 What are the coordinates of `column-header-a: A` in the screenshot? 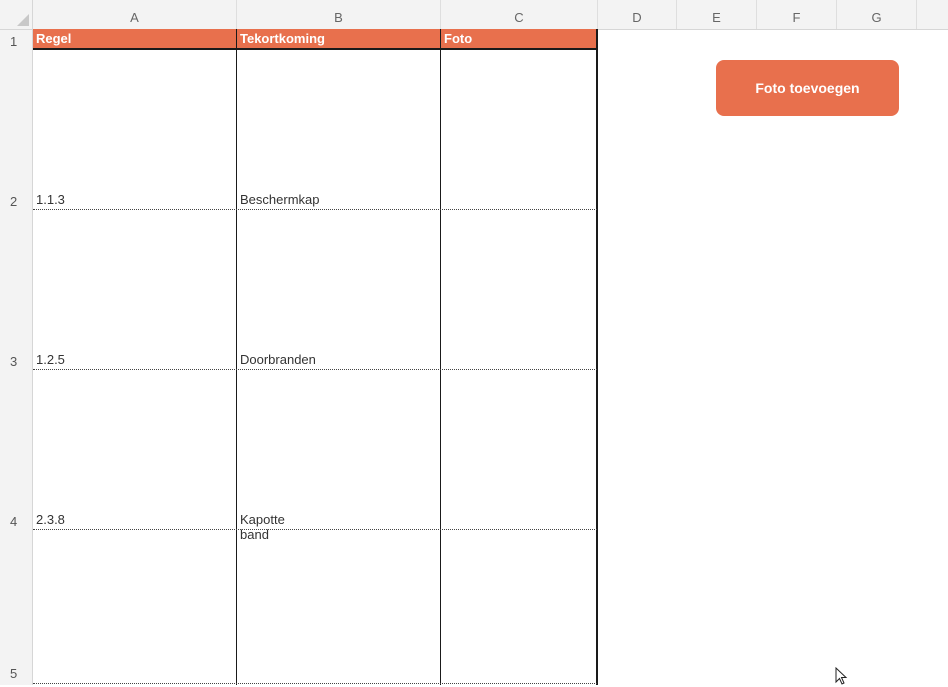 It's located at (135, 14).